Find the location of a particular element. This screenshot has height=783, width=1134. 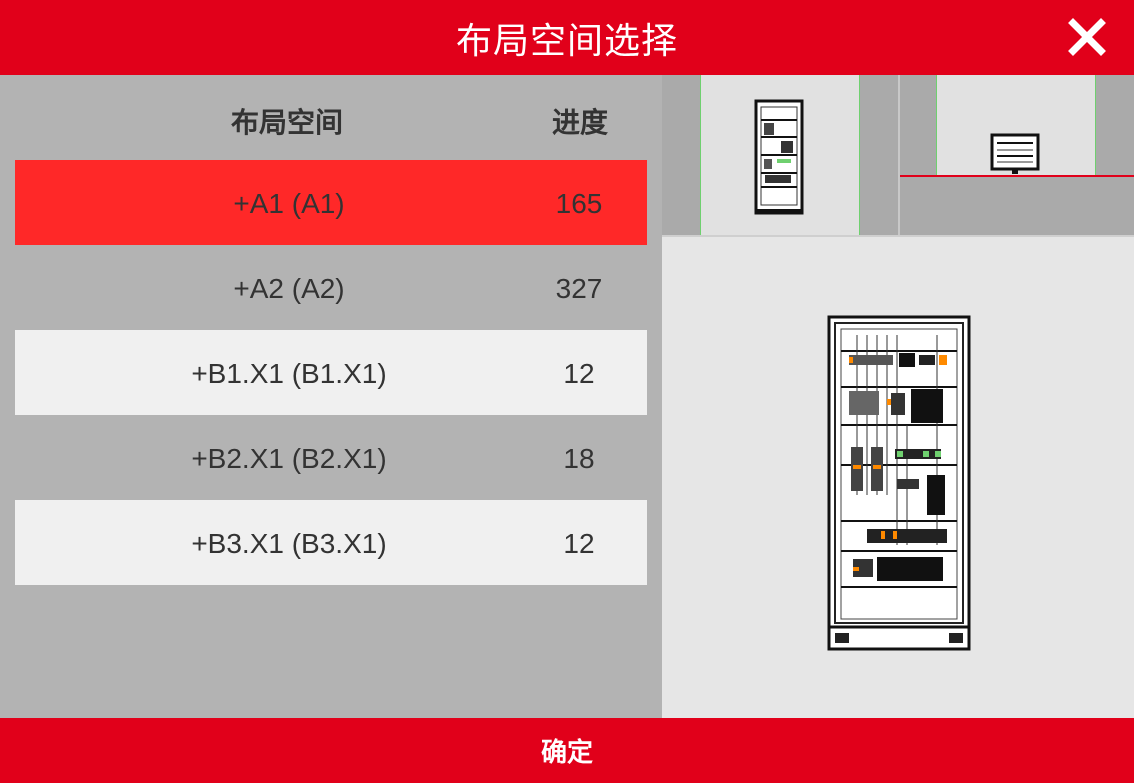

list-header: 布局空间 进度 is located at coordinates (331, 117).